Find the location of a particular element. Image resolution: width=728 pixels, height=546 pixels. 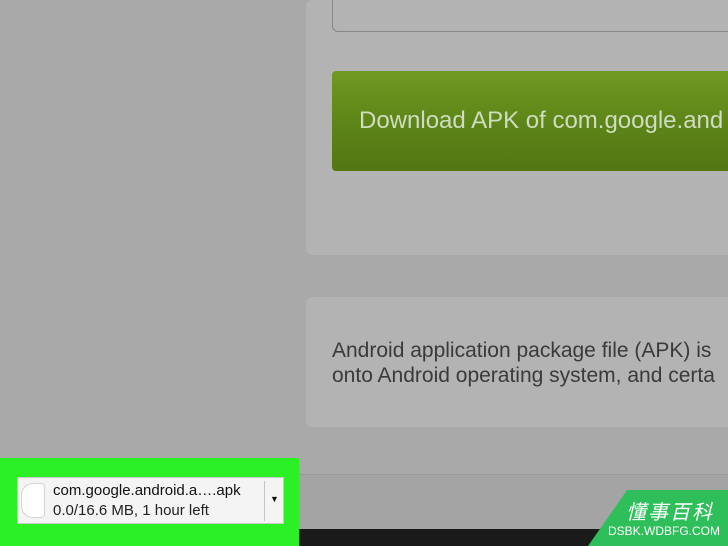

watermark-title: 懂事百科 is located at coordinates (670, 513).